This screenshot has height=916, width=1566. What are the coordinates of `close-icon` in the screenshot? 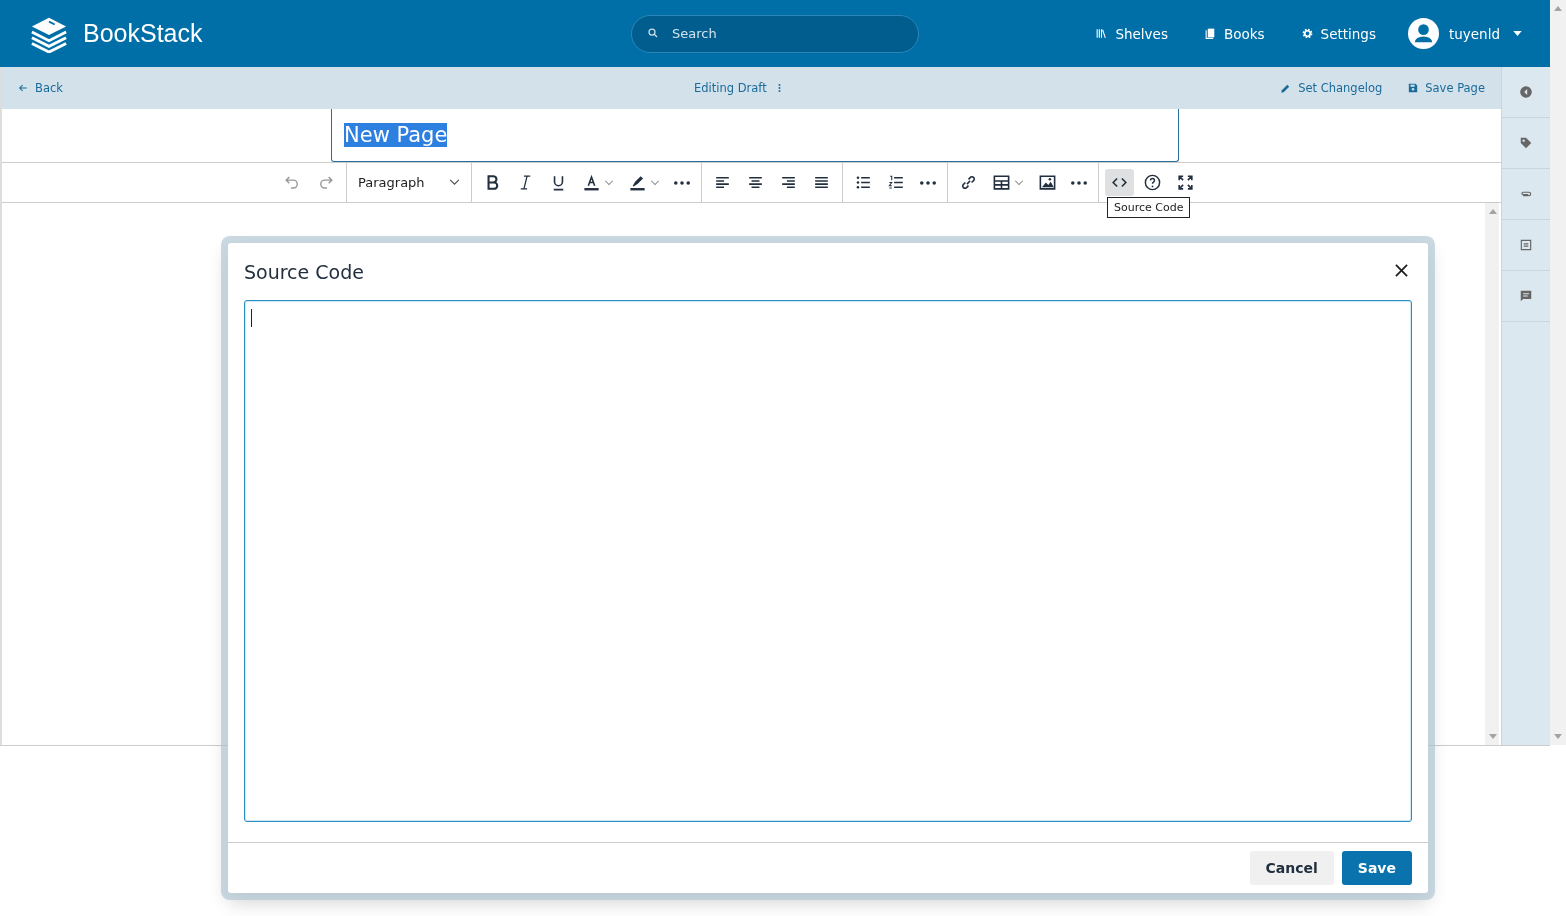 It's located at (1401, 270).